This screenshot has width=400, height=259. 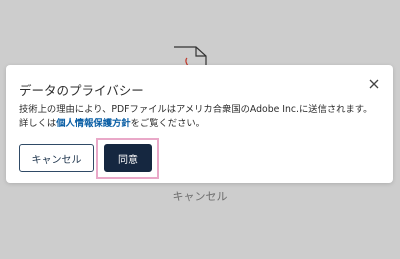 I want to click on cancel-button: キャンセル, so click(x=56, y=158).